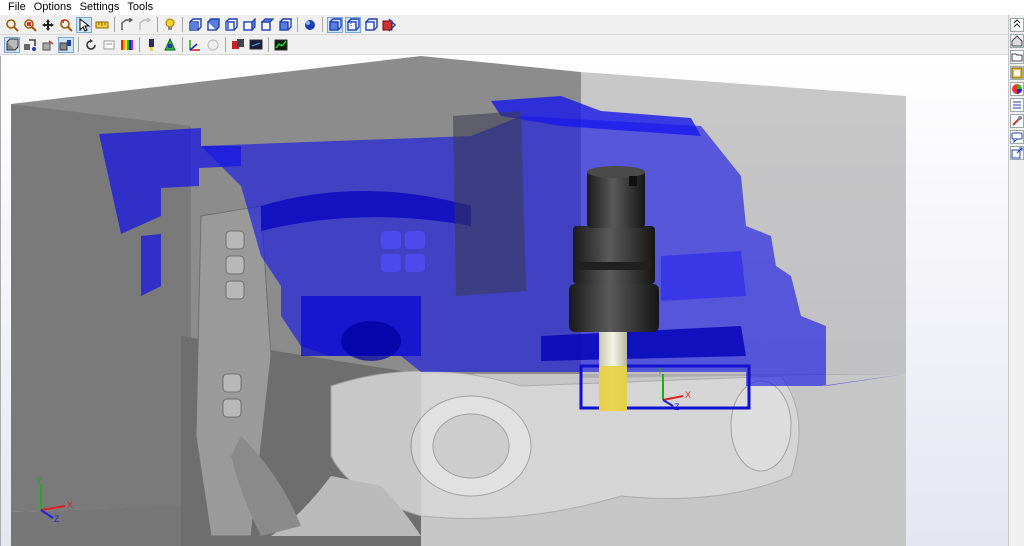 This screenshot has width=1024, height=546. Describe the element at coordinates (145, 25) in the screenshot. I see `view-previous-icon` at that location.